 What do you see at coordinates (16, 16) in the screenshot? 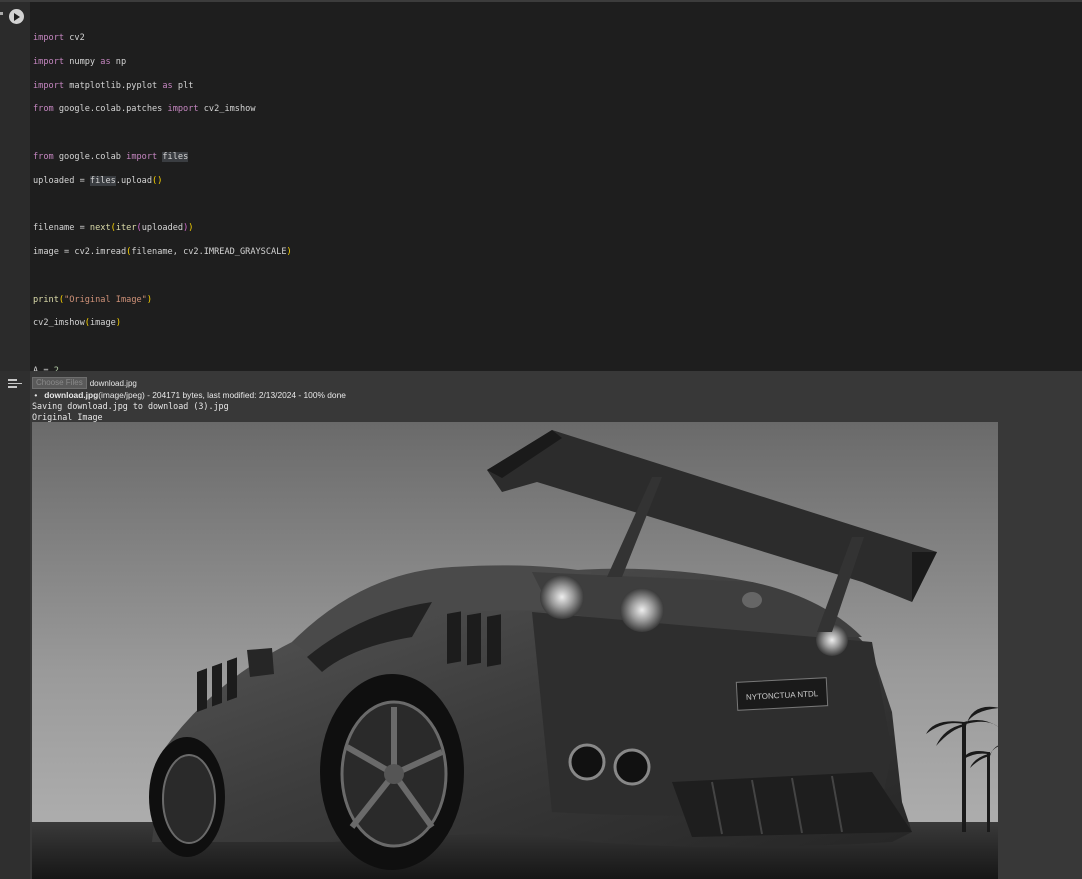
I see `run-cell-button` at bounding box center [16, 16].